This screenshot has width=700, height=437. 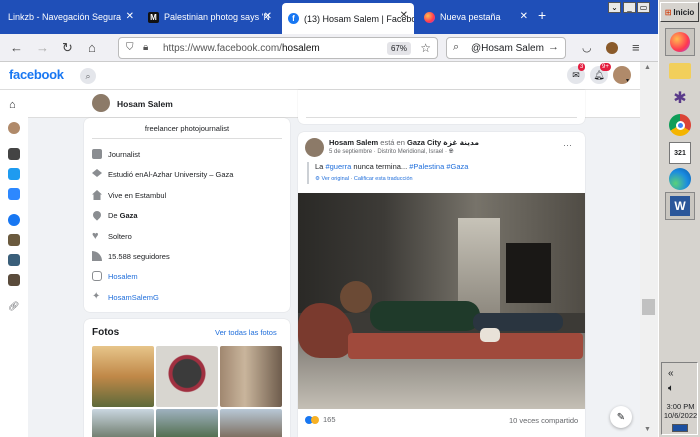 I want to click on photos-card: Fotos Ver todas las fotos, so click(x=187, y=378).